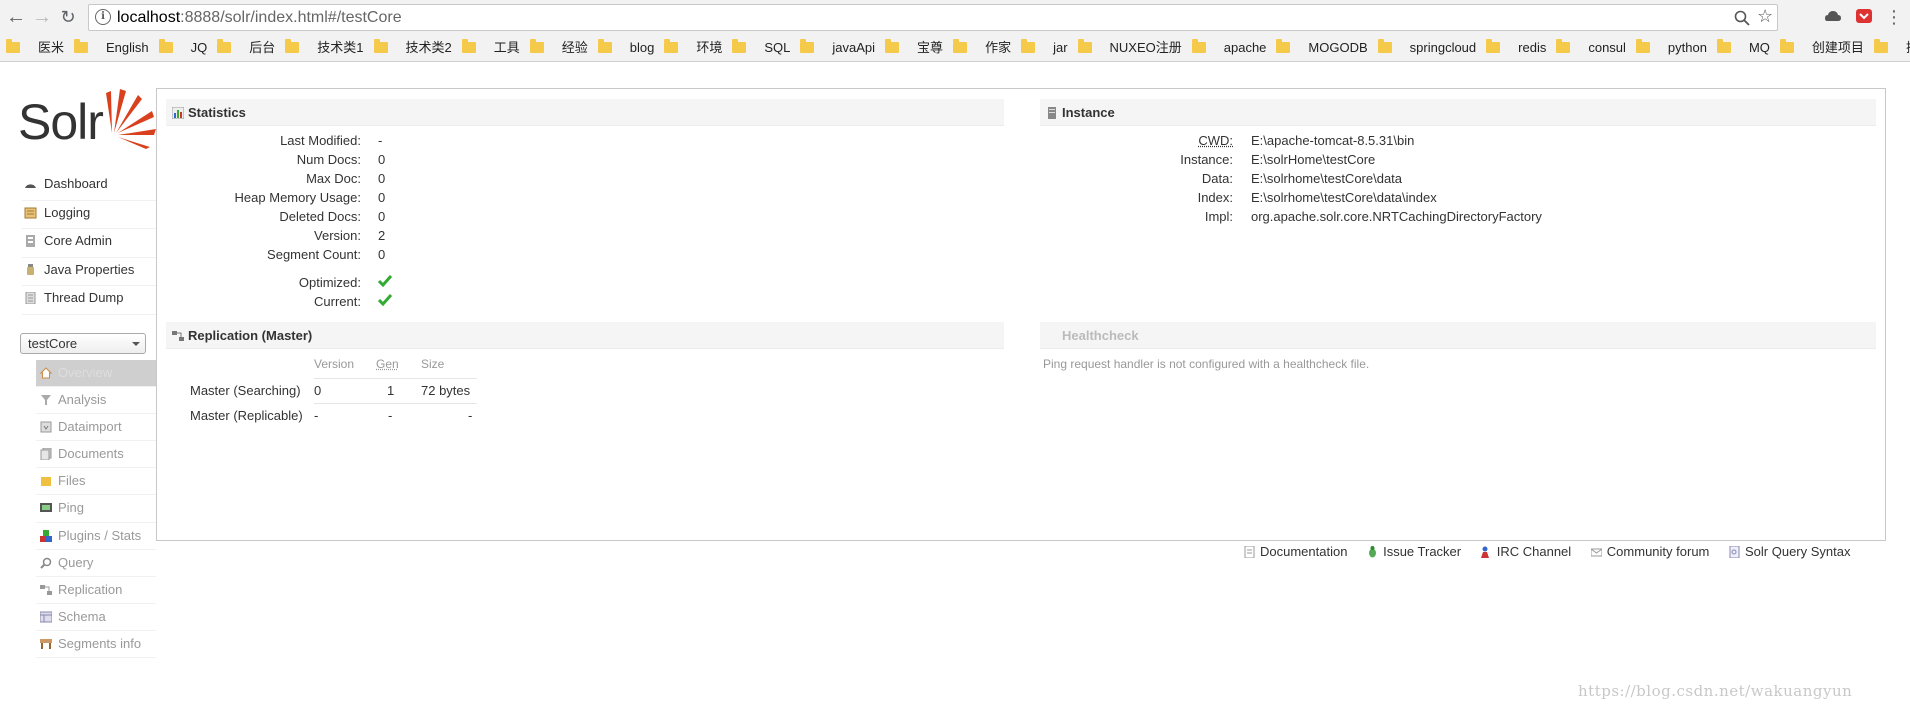 This screenshot has height=711, width=1910. I want to click on url-path: :8888/solr/index.html#/testCore, so click(291, 17).